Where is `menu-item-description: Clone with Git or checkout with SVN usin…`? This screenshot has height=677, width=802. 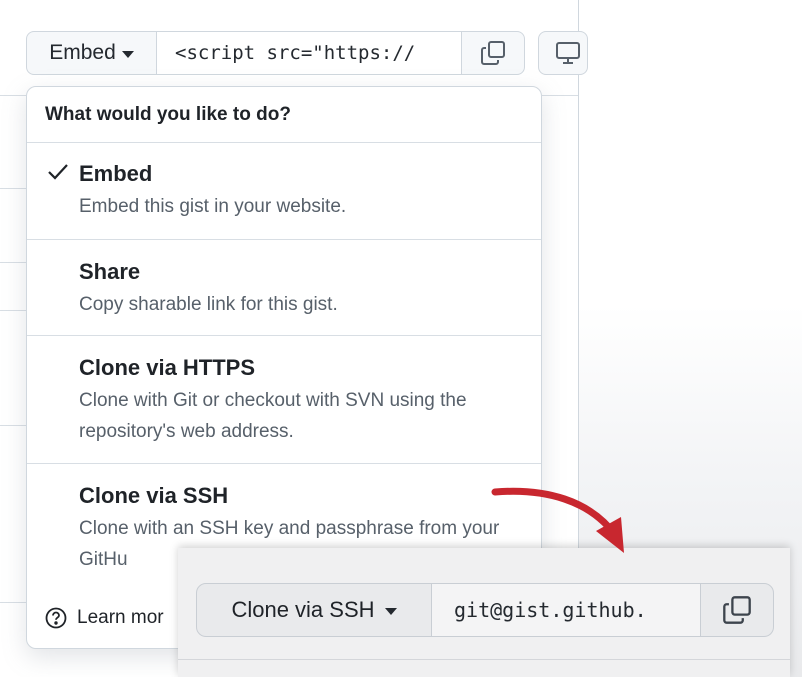
menu-item-description: Clone with Git or checkout with SVN usin… is located at coordinates (273, 416).